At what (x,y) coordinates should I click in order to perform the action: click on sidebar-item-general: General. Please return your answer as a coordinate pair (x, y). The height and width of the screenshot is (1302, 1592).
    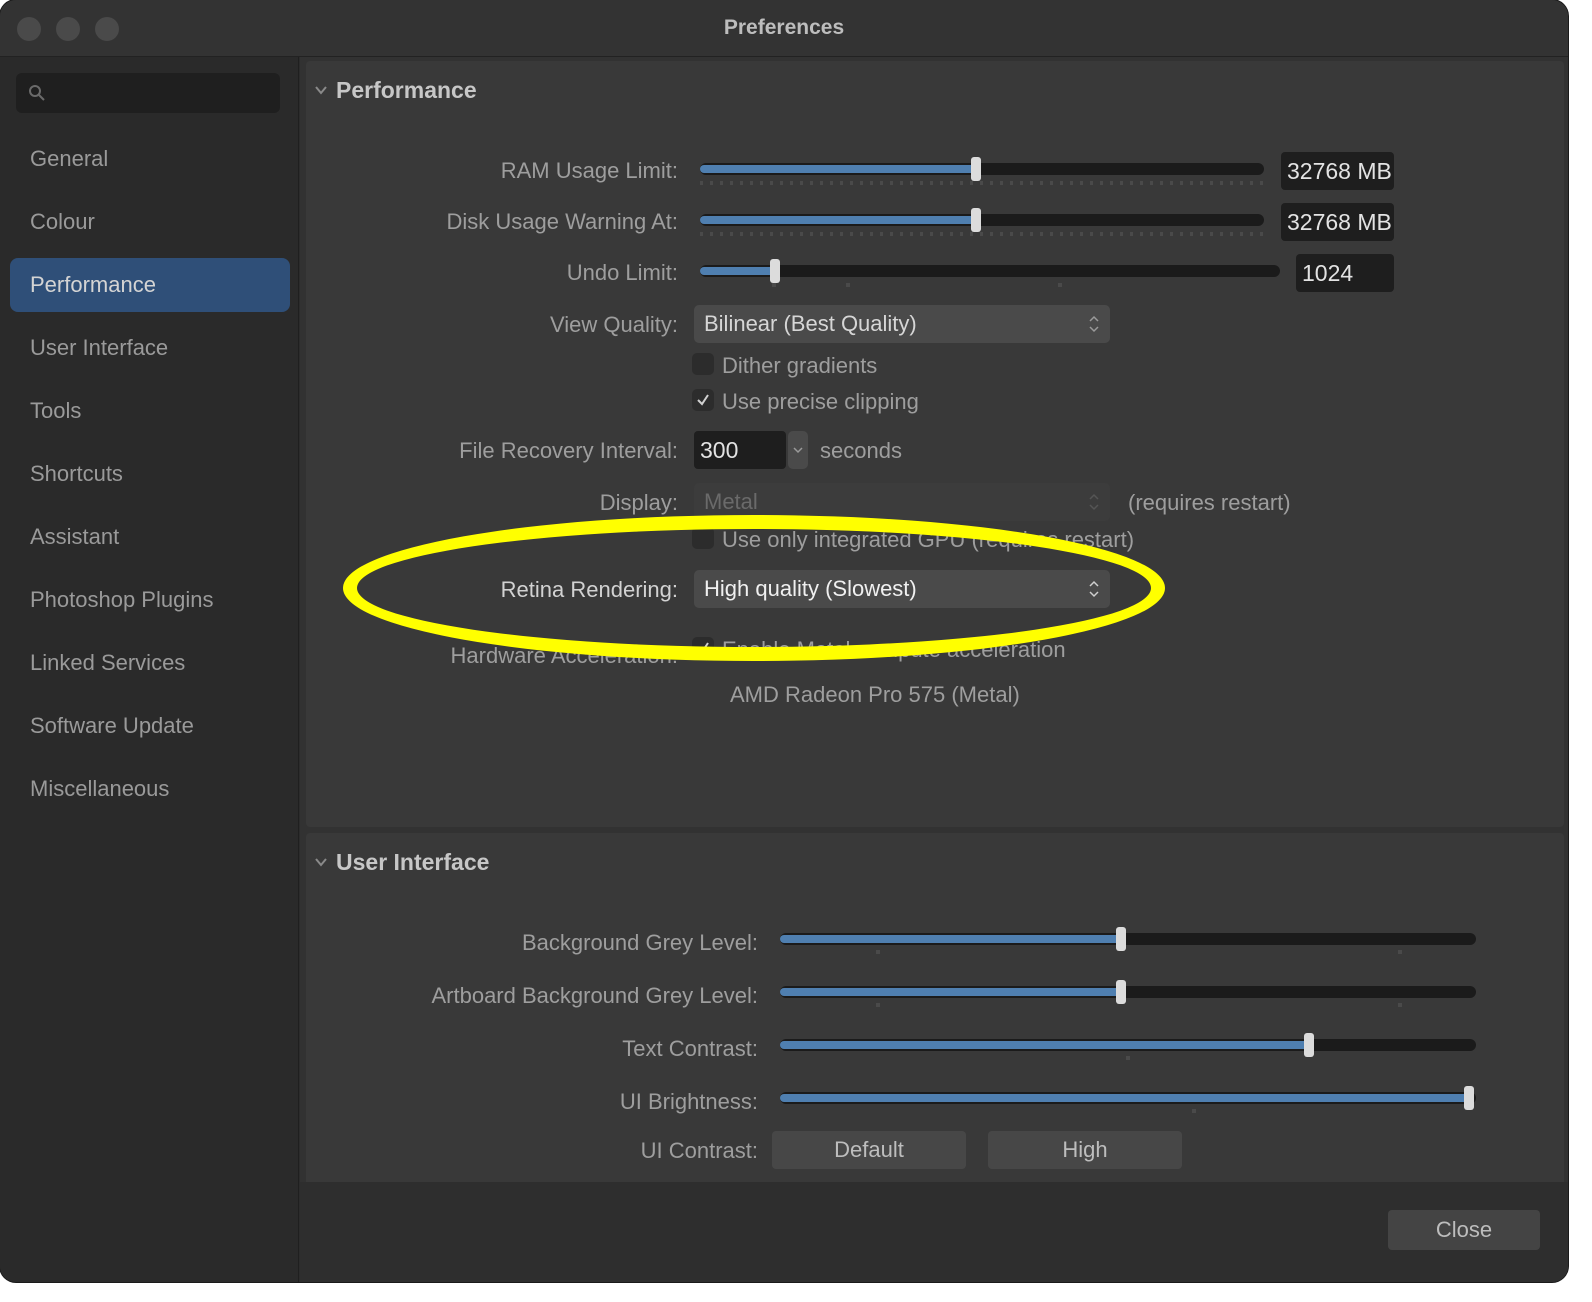
    Looking at the image, I should click on (150, 159).